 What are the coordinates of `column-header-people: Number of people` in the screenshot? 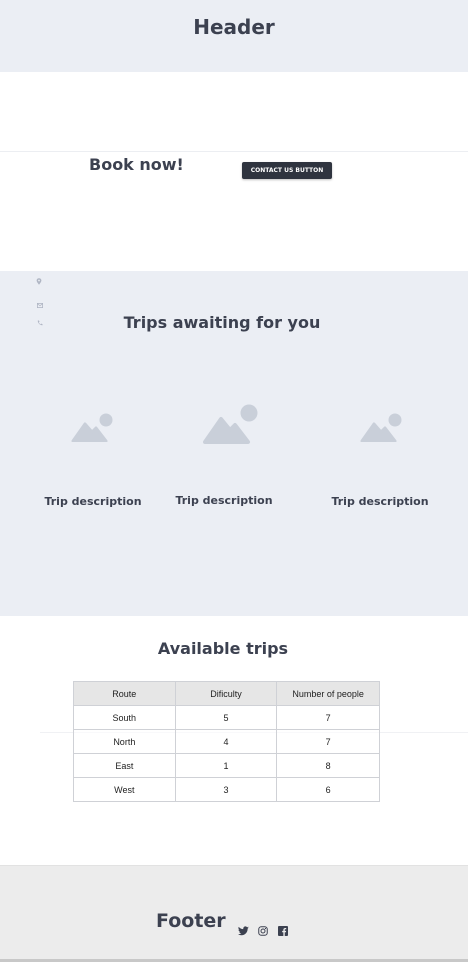 It's located at (328, 693).